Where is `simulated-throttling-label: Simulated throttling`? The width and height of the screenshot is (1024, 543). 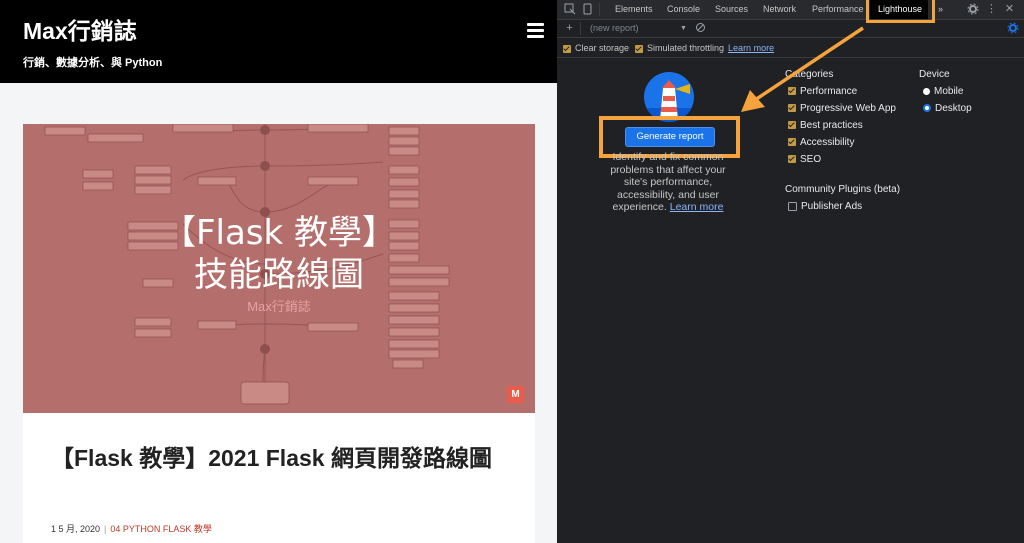 simulated-throttling-label: Simulated throttling is located at coordinates (686, 48).